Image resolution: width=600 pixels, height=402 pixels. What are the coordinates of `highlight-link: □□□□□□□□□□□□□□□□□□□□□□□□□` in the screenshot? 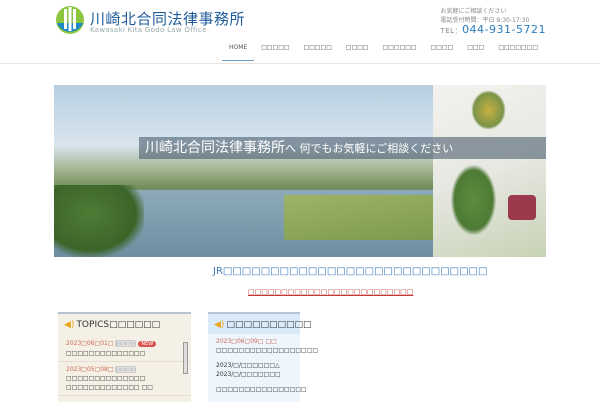 It's located at (330, 292).